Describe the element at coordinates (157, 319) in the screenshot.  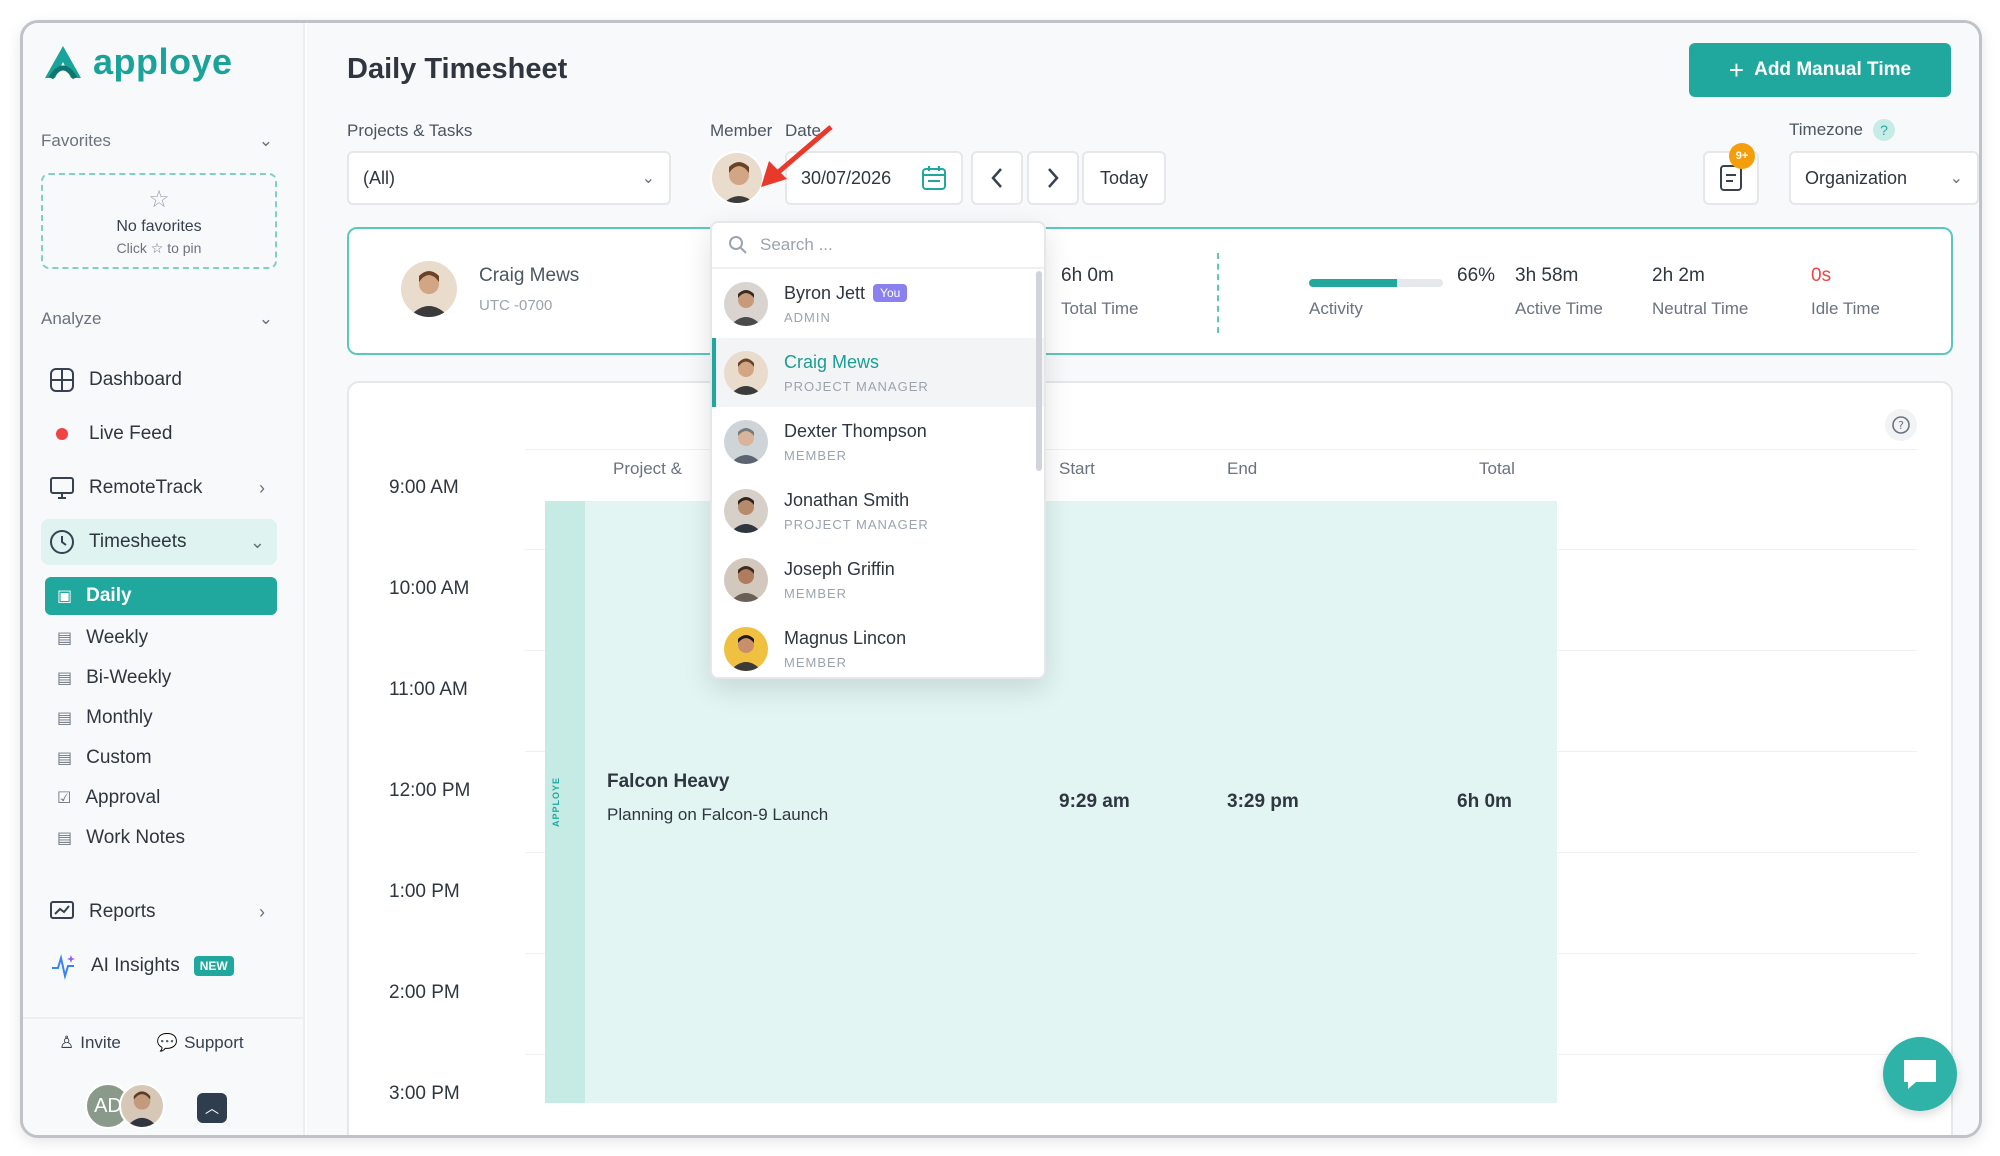
I see `analyze-header: Analyze ⌄` at that location.